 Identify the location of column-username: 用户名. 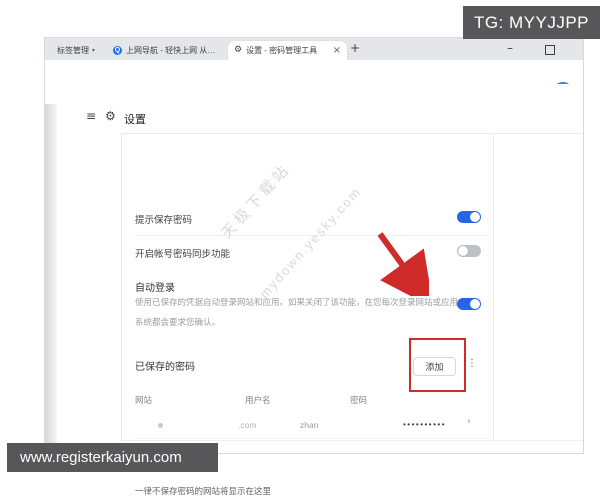
(258, 400).